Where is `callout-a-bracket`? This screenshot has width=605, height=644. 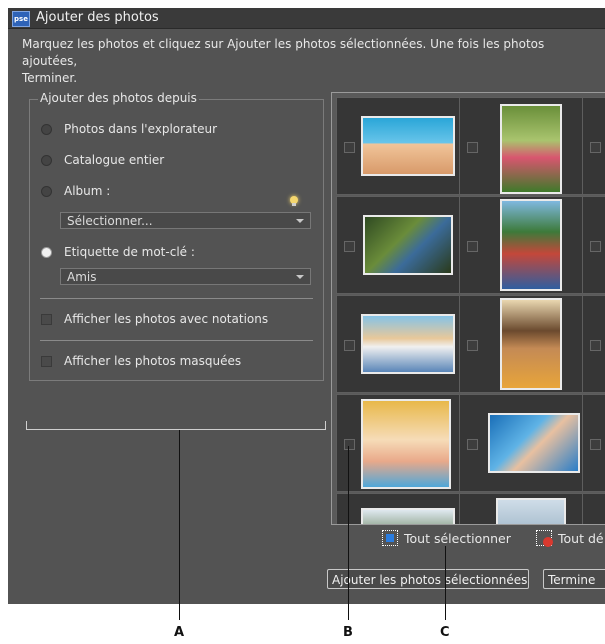
callout-a-bracket is located at coordinates (176, 425).